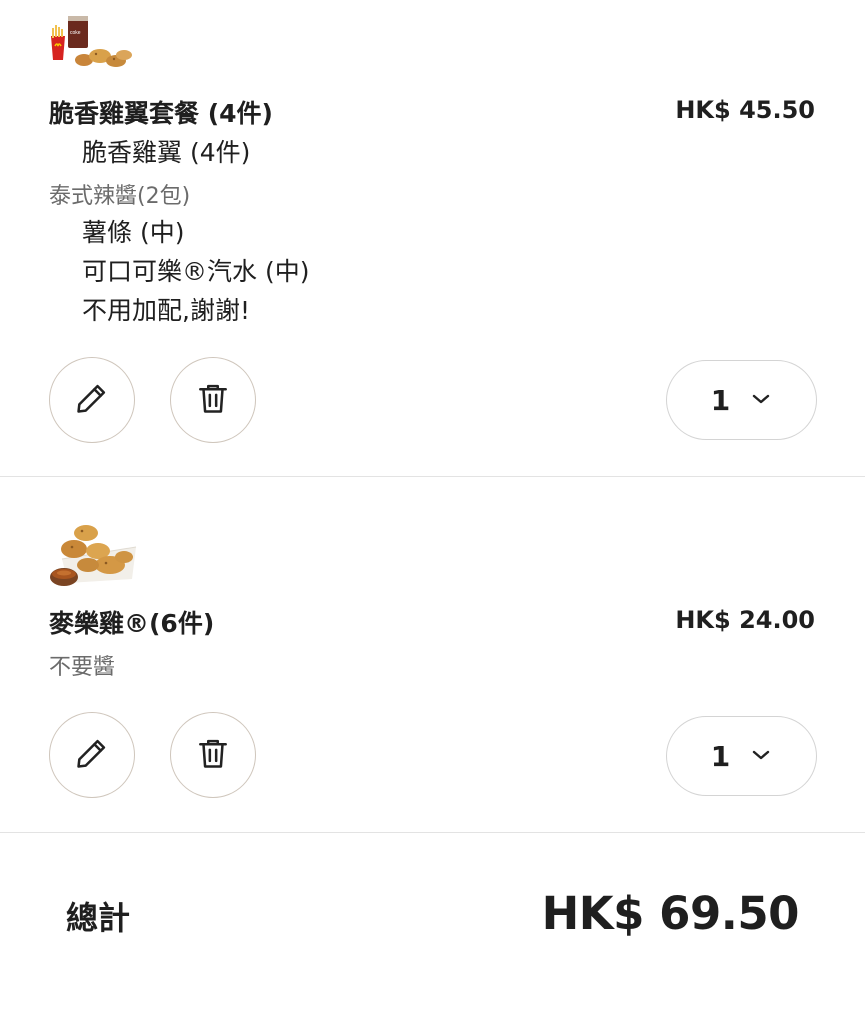  Describe the element at coordinates (670, 913) in the screenshot. I see `total-value: HK$ 69.50` at that location.